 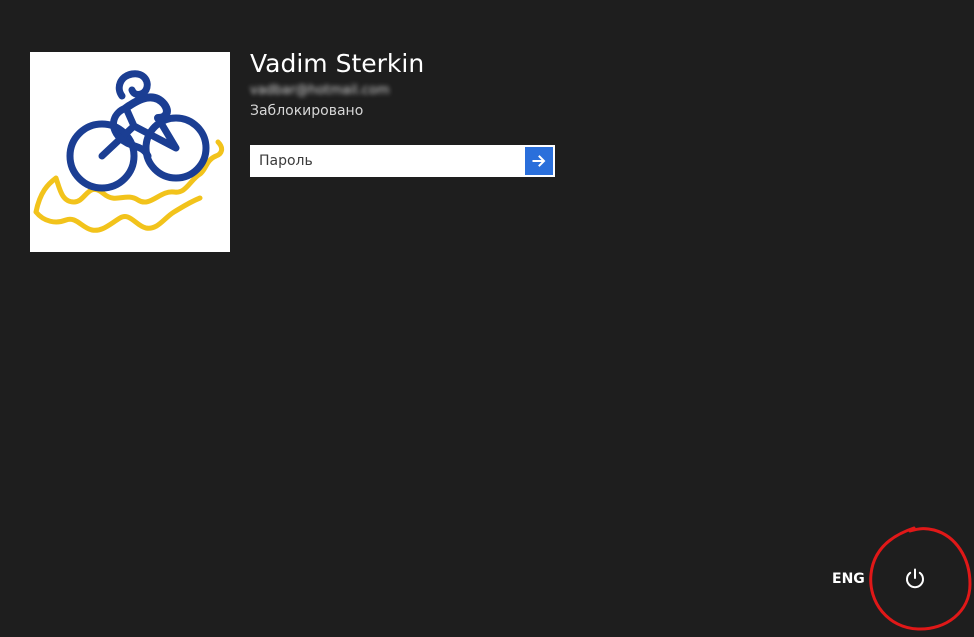 I want to click on user-email: vadbar@hotmail.com, so click(x=320, y=90).